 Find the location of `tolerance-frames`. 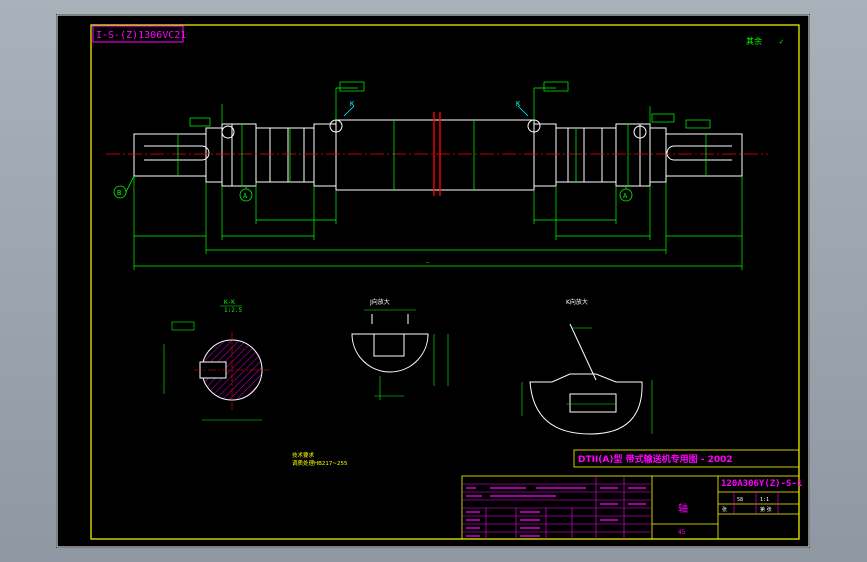

tolerance-frames is located at coordinates (450, 105).